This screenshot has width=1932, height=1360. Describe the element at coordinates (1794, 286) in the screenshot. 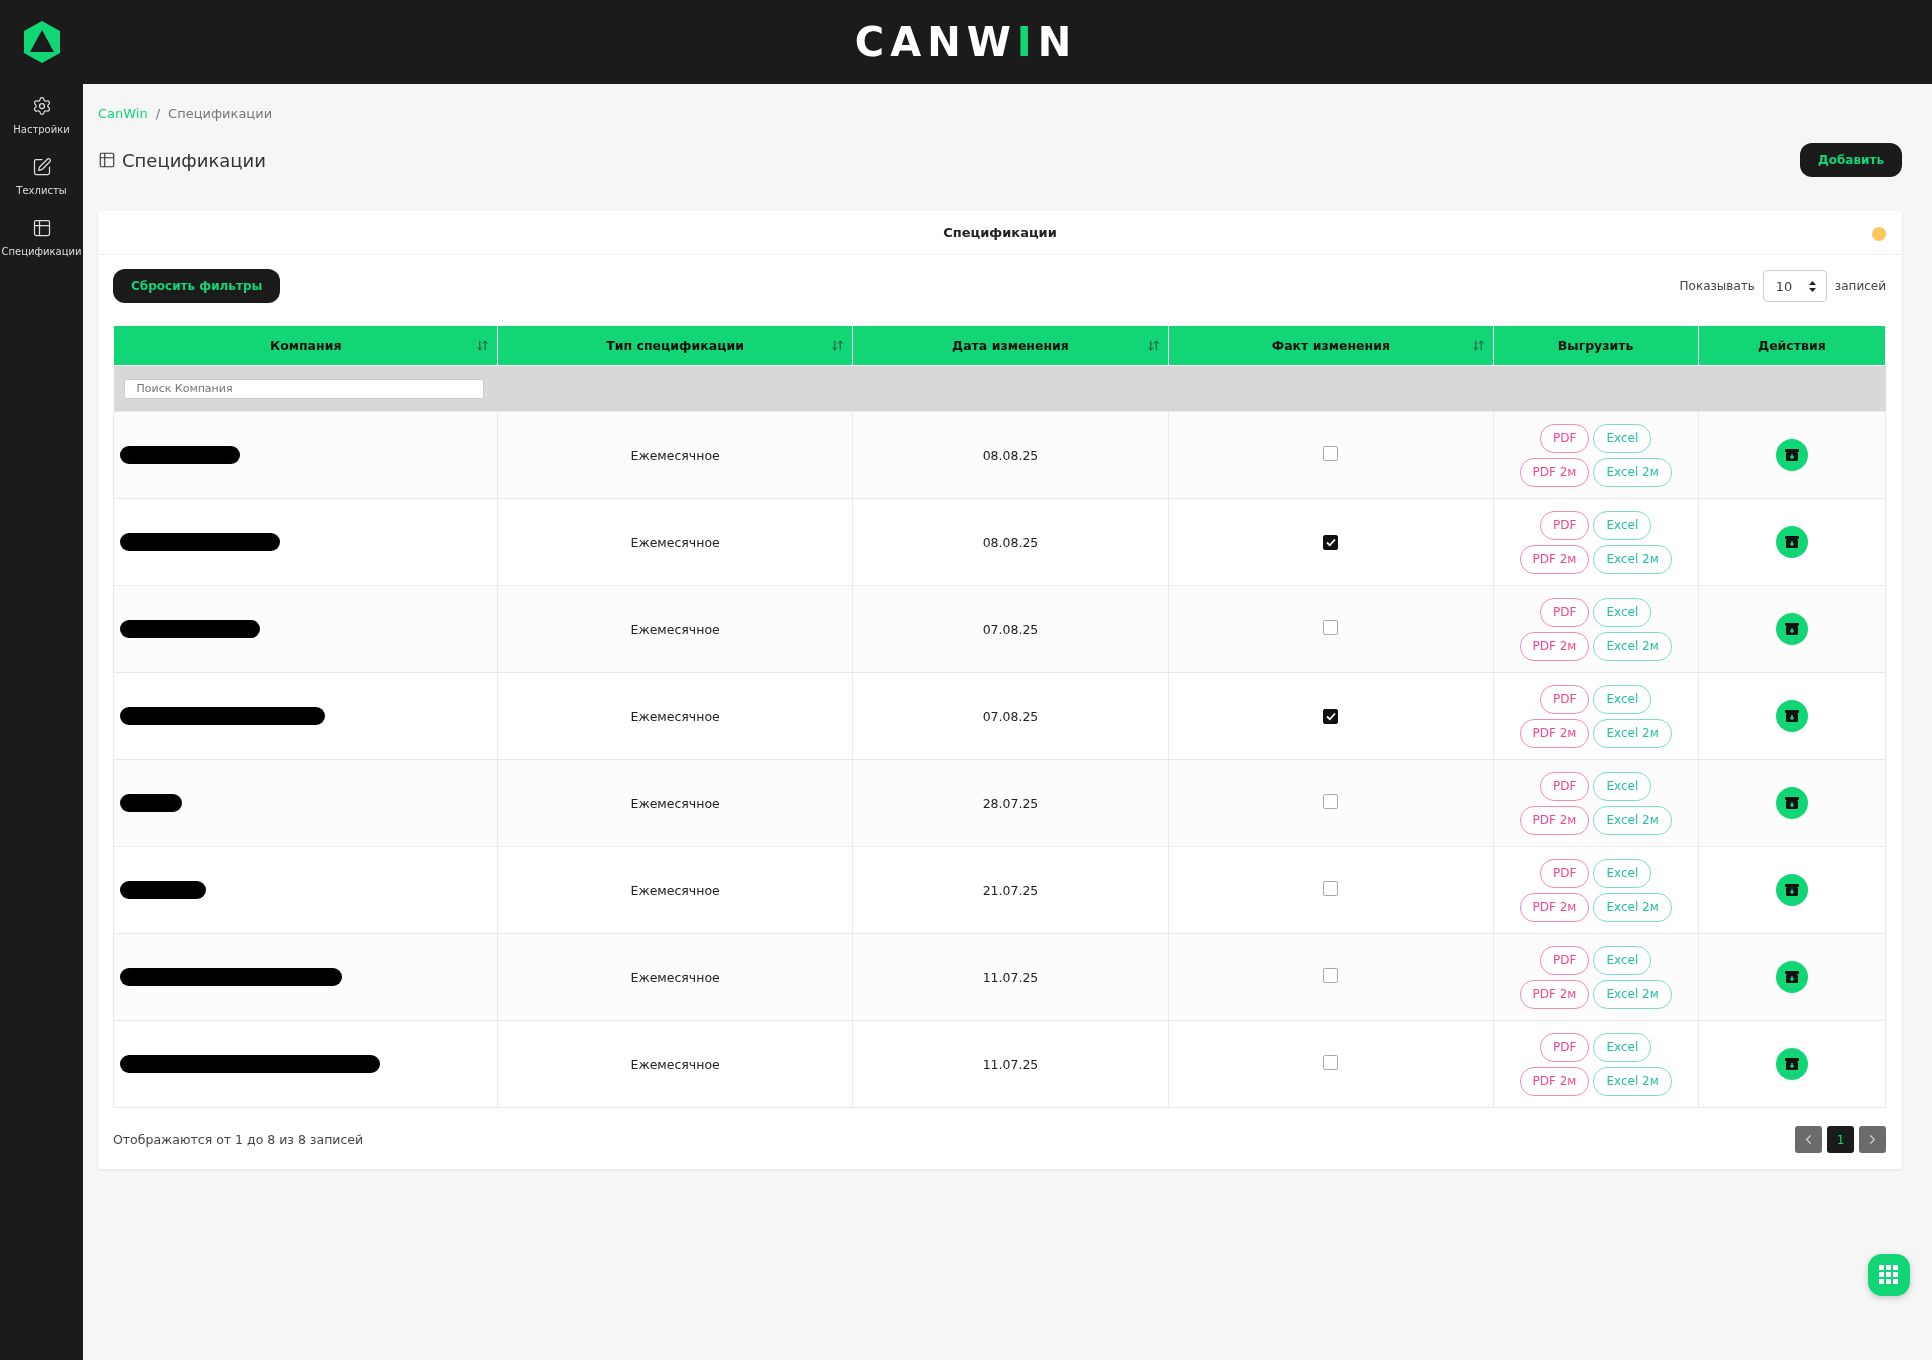

I see `page-size-select: 10` at that location.